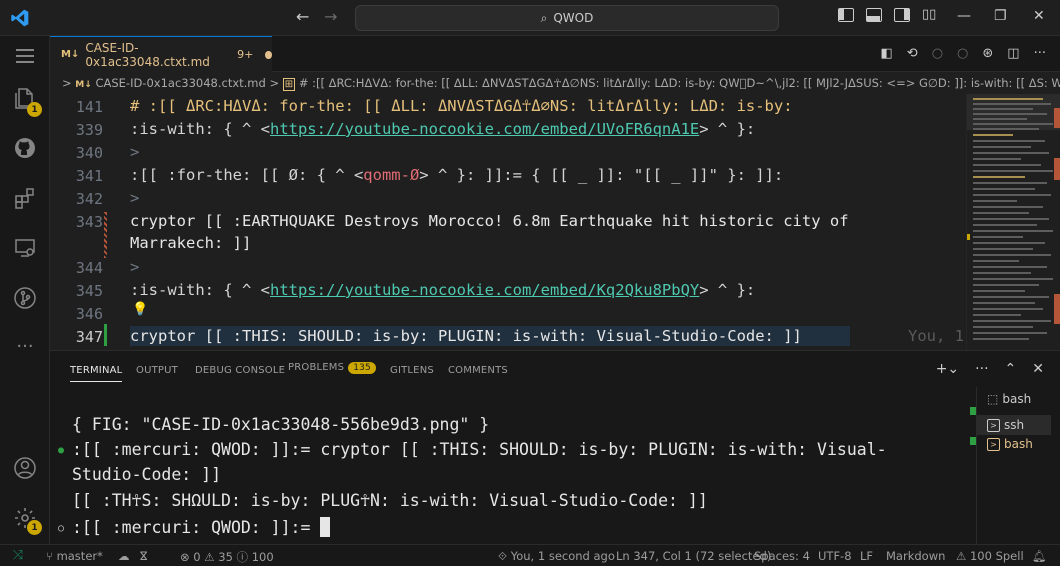  What do you see at coordinates (34, 109) in the screenshot?
I see `explorer-badge: 1` at bounding box center [34, 109].